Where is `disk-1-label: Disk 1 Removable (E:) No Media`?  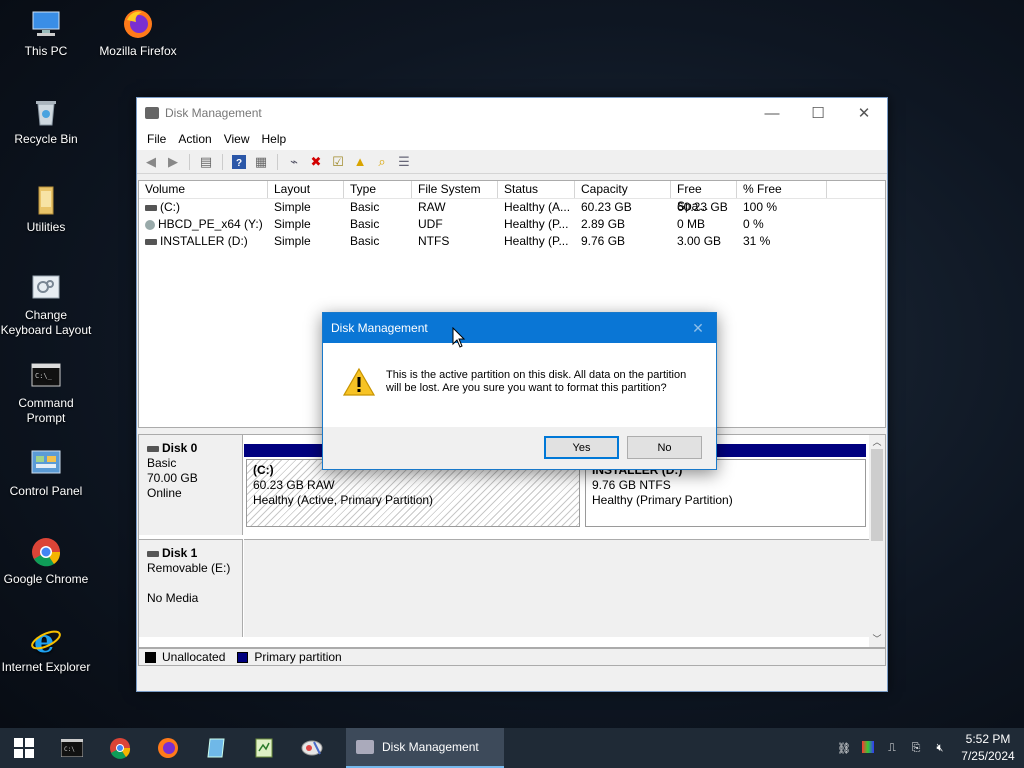 disk-1-label: Disk 1 Removable (E:) No Media is located at coordinates (191, 588).